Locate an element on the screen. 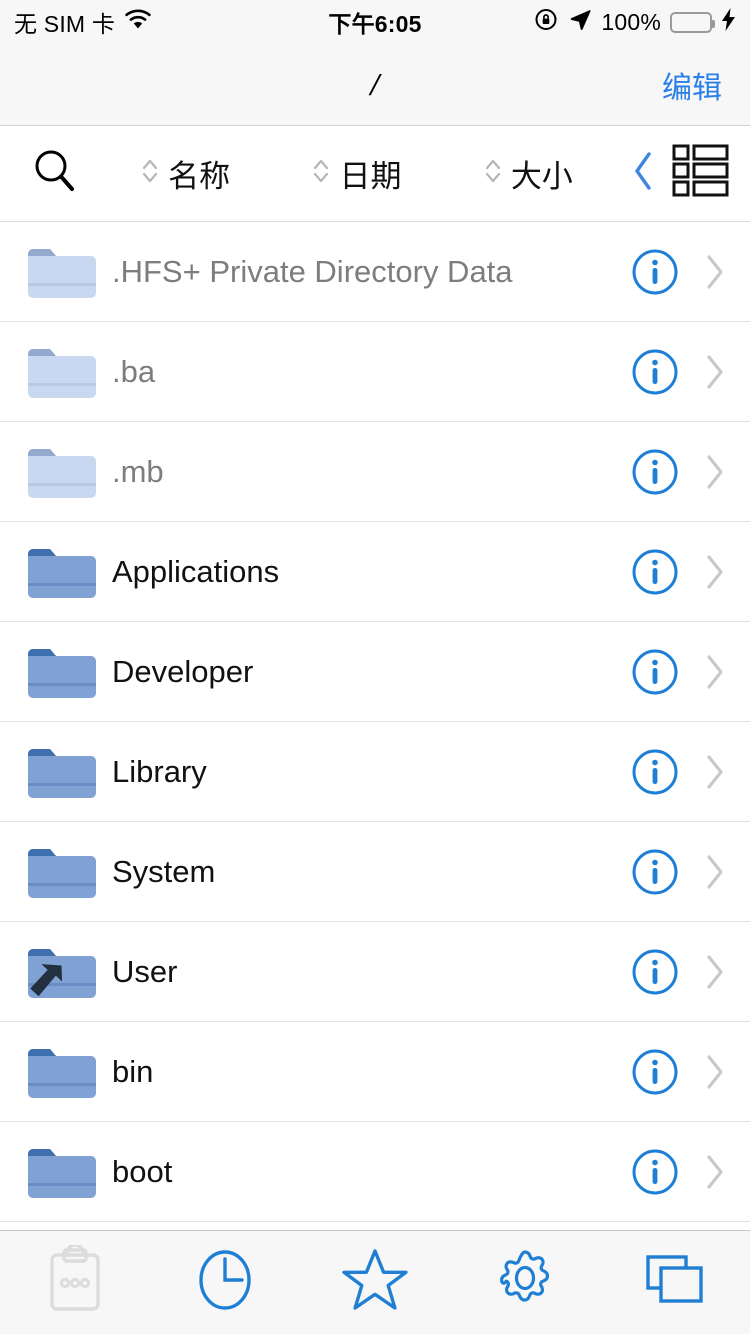 The width and height of the screenshot is (750, 1334). tab-windows is located at coordinates (675, 1282).